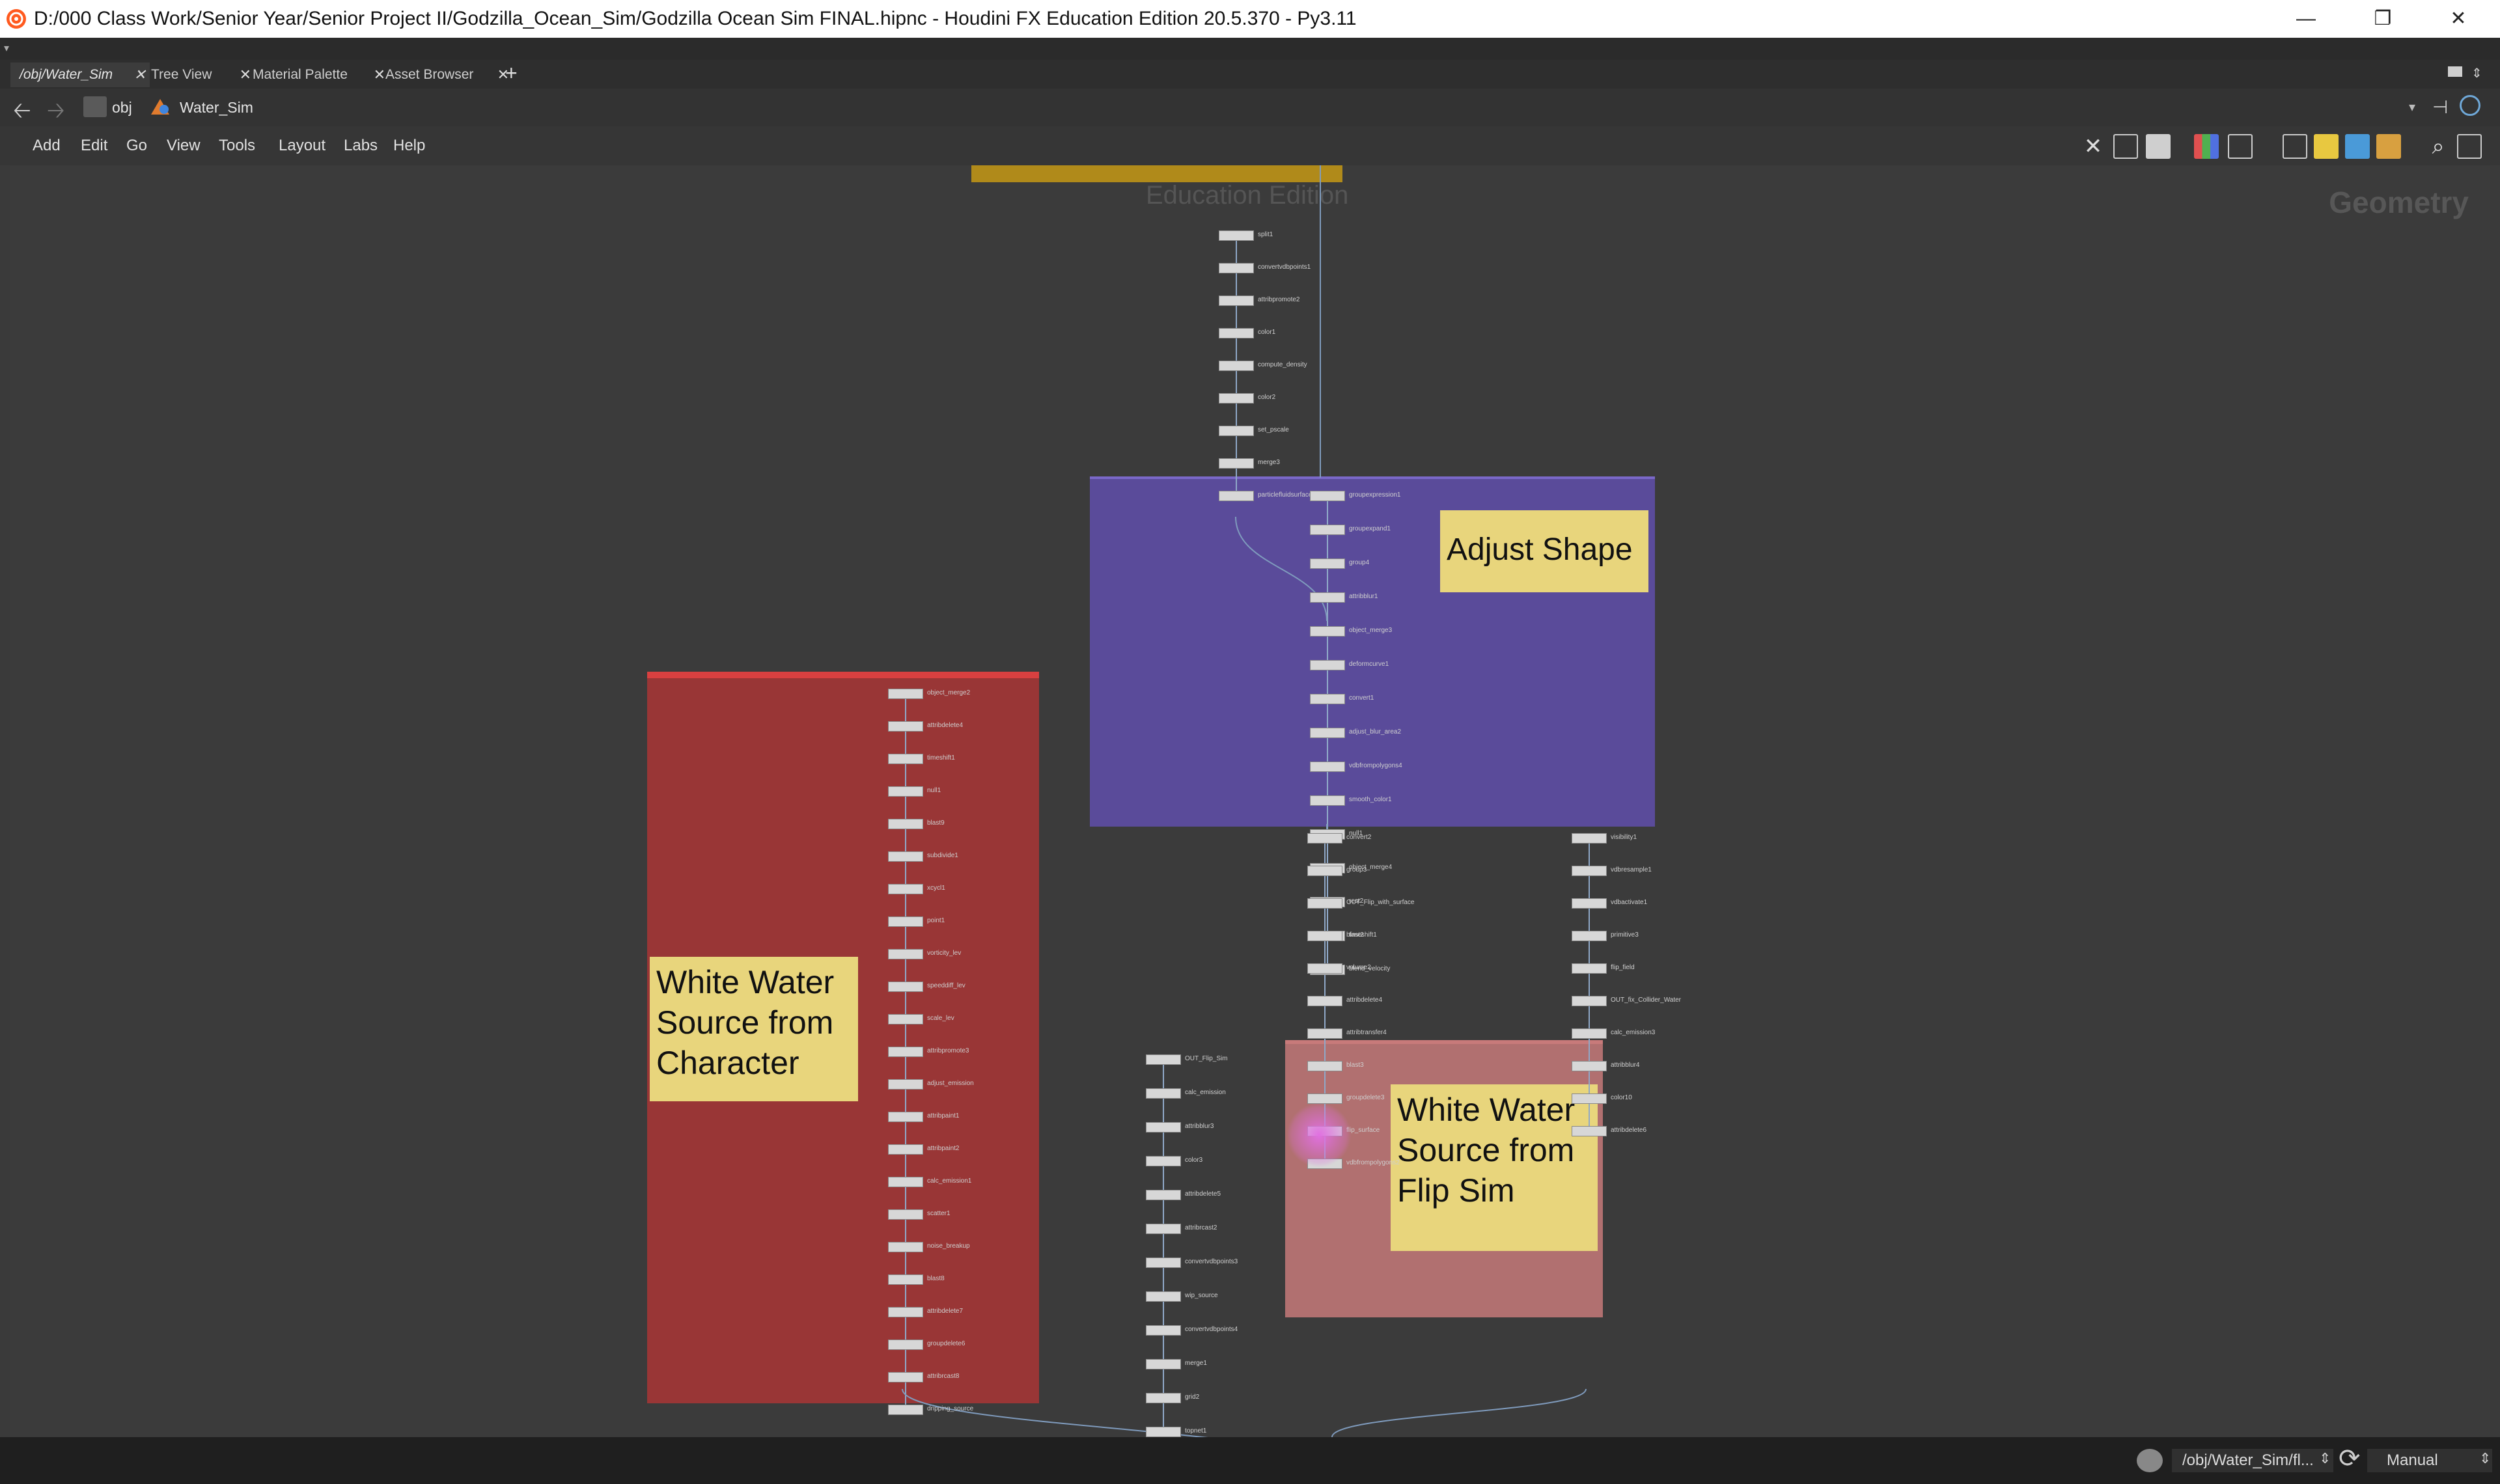 The width and height of the screenshot is (2500, 1484). What do you see at coordinates (905, 1247) in the screenshot?
I see `node-noise_breakup` at bounding box center [905, 1247].